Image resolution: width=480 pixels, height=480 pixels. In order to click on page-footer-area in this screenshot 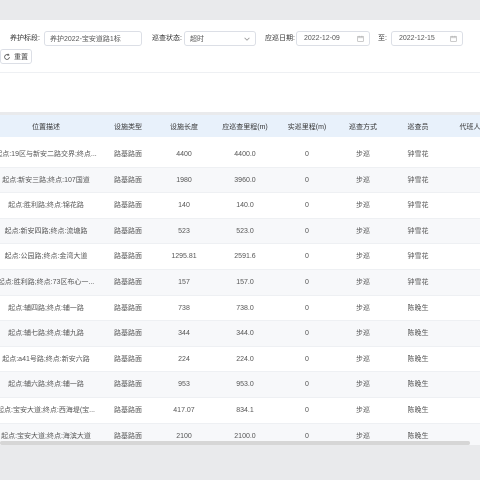, I will do `click(240, 462)`.